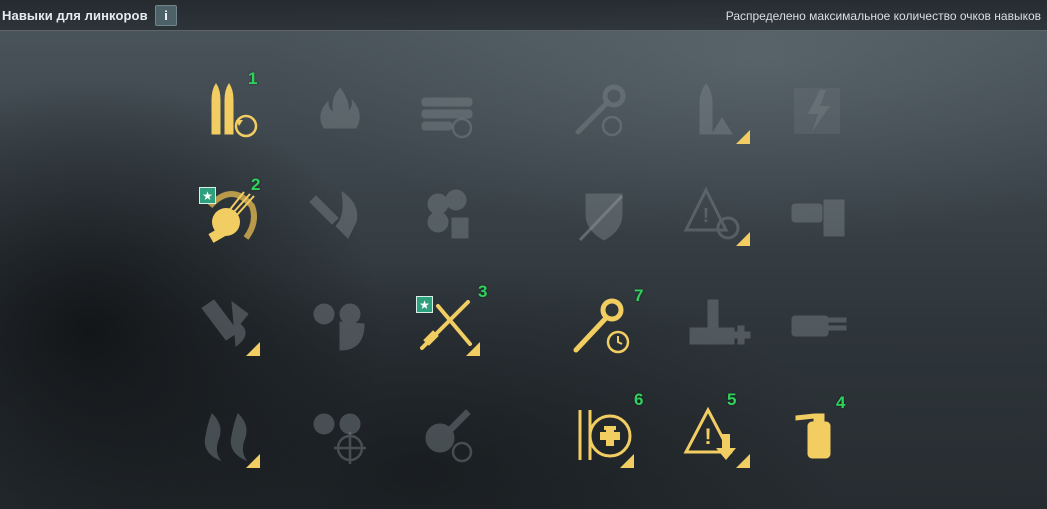  I want to click on skill-shells-crosshair, so click(340, 438).